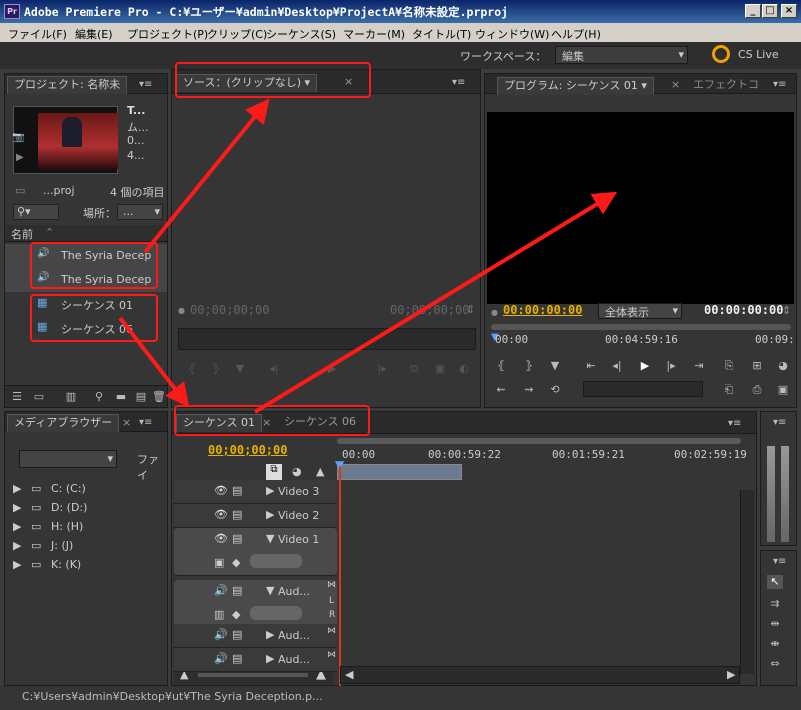 Image resolution: width=801 pixels, height=710 pixels. Describe the element at coordinates (435, 302) in the screenshot. I see `arrow-to-program` at that location.